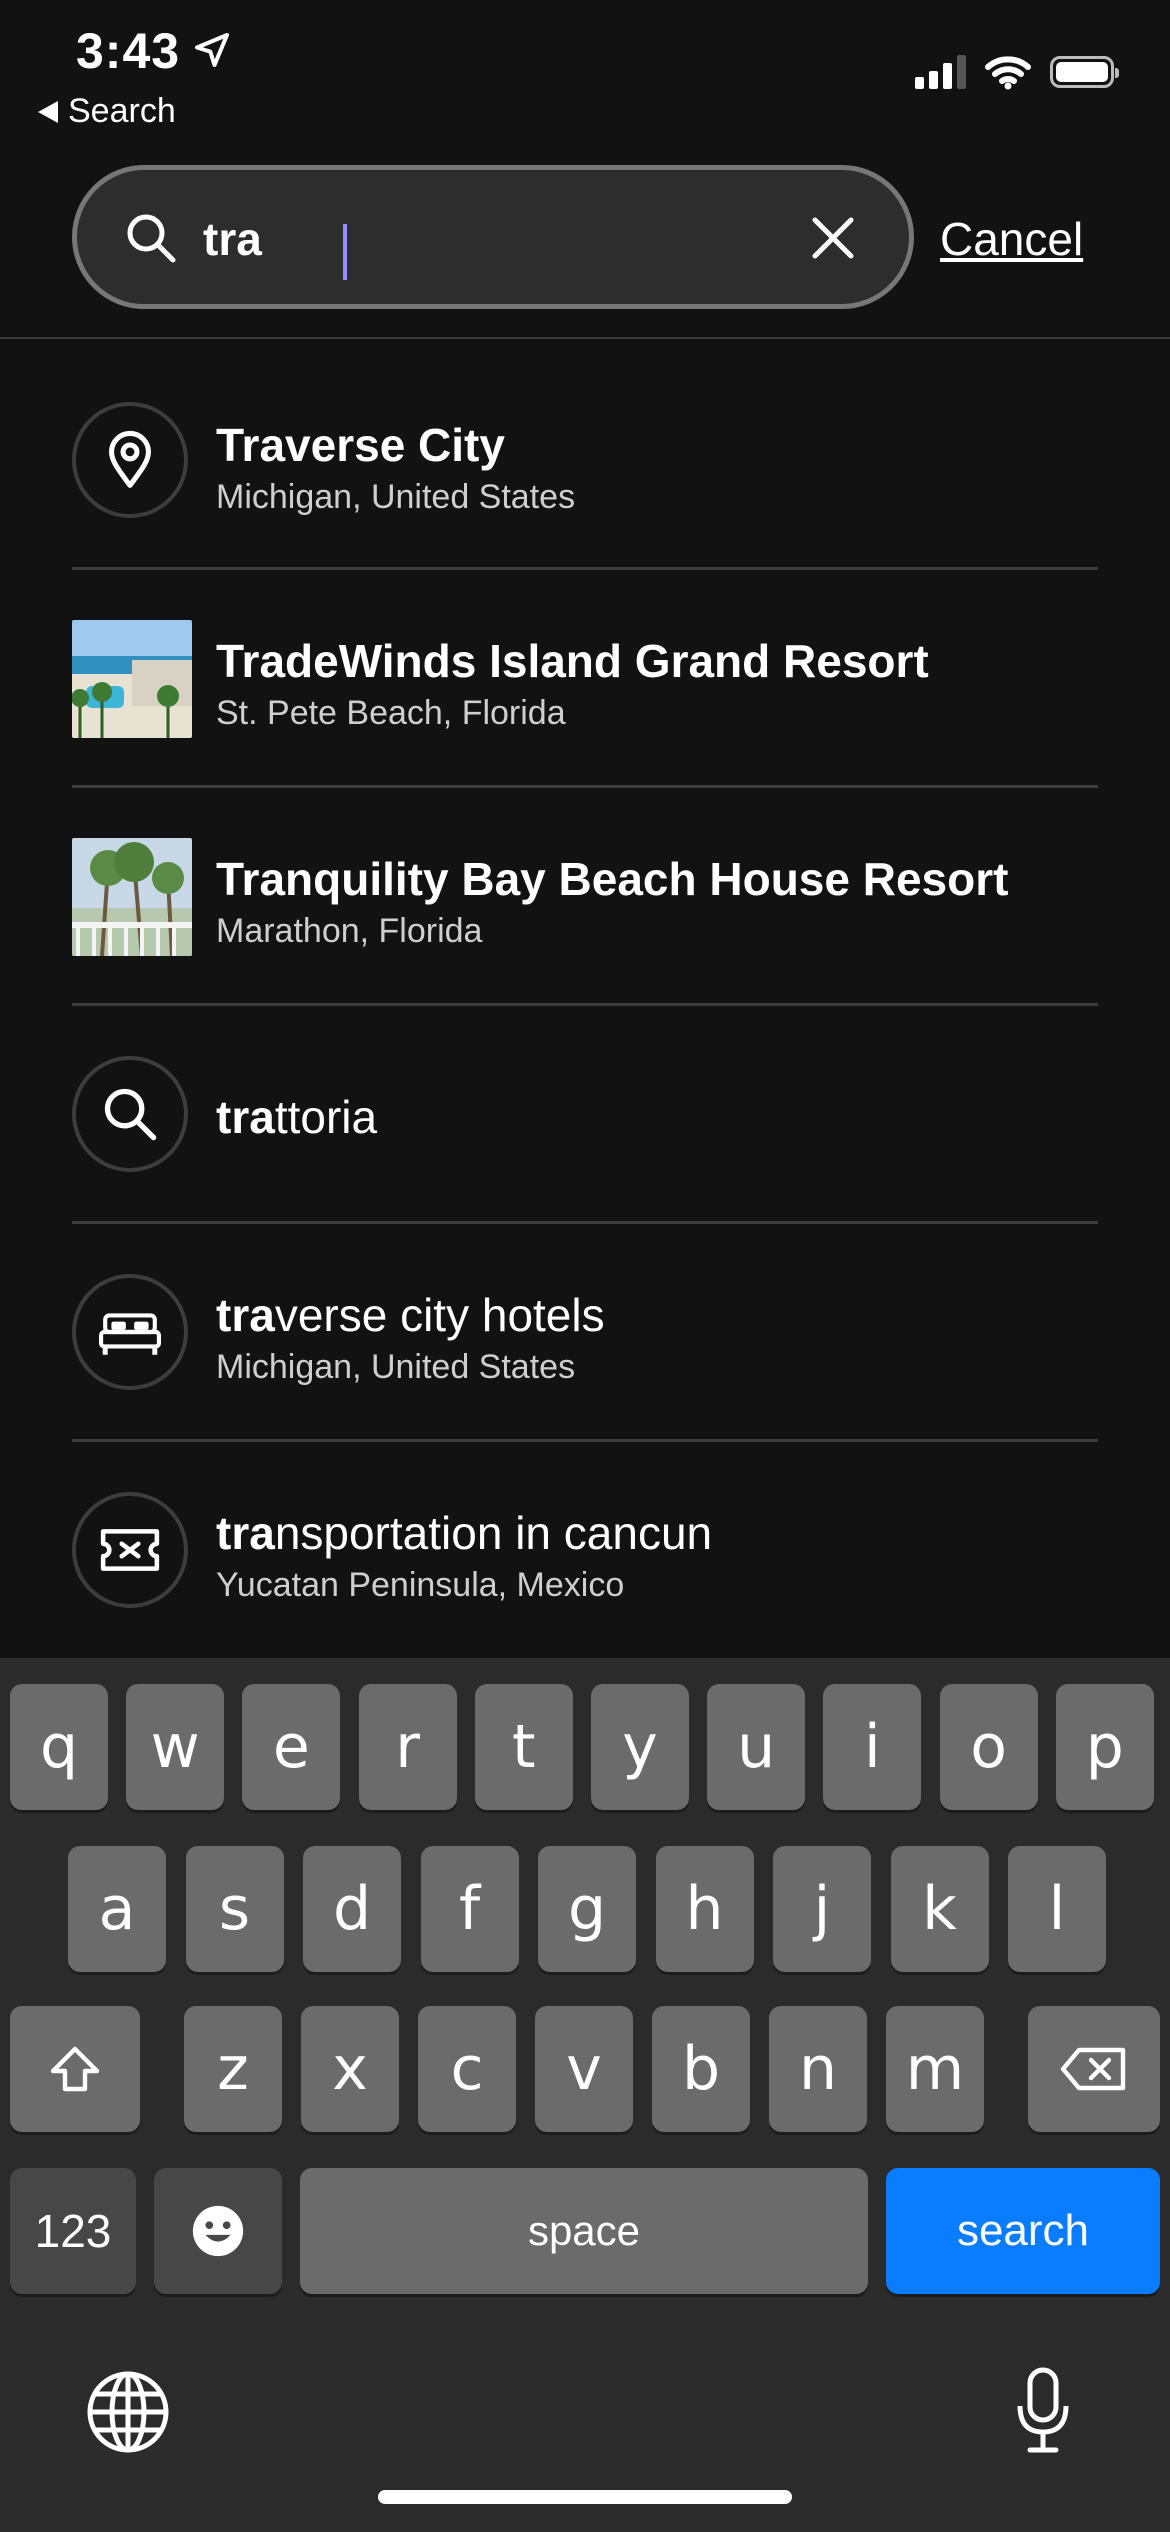  Describe the element at coordinates (1084, 72) in the screenshot. I see `battery-icon` at that location.